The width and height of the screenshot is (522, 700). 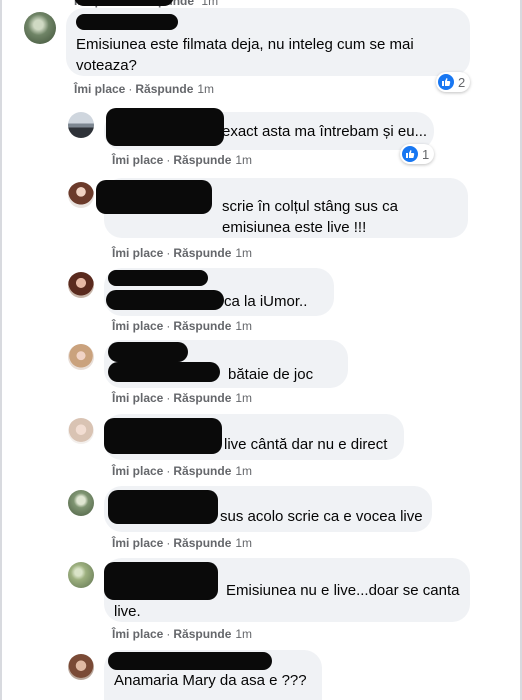 I want to click on reaction-number: 1, so click(x=426, y=154).